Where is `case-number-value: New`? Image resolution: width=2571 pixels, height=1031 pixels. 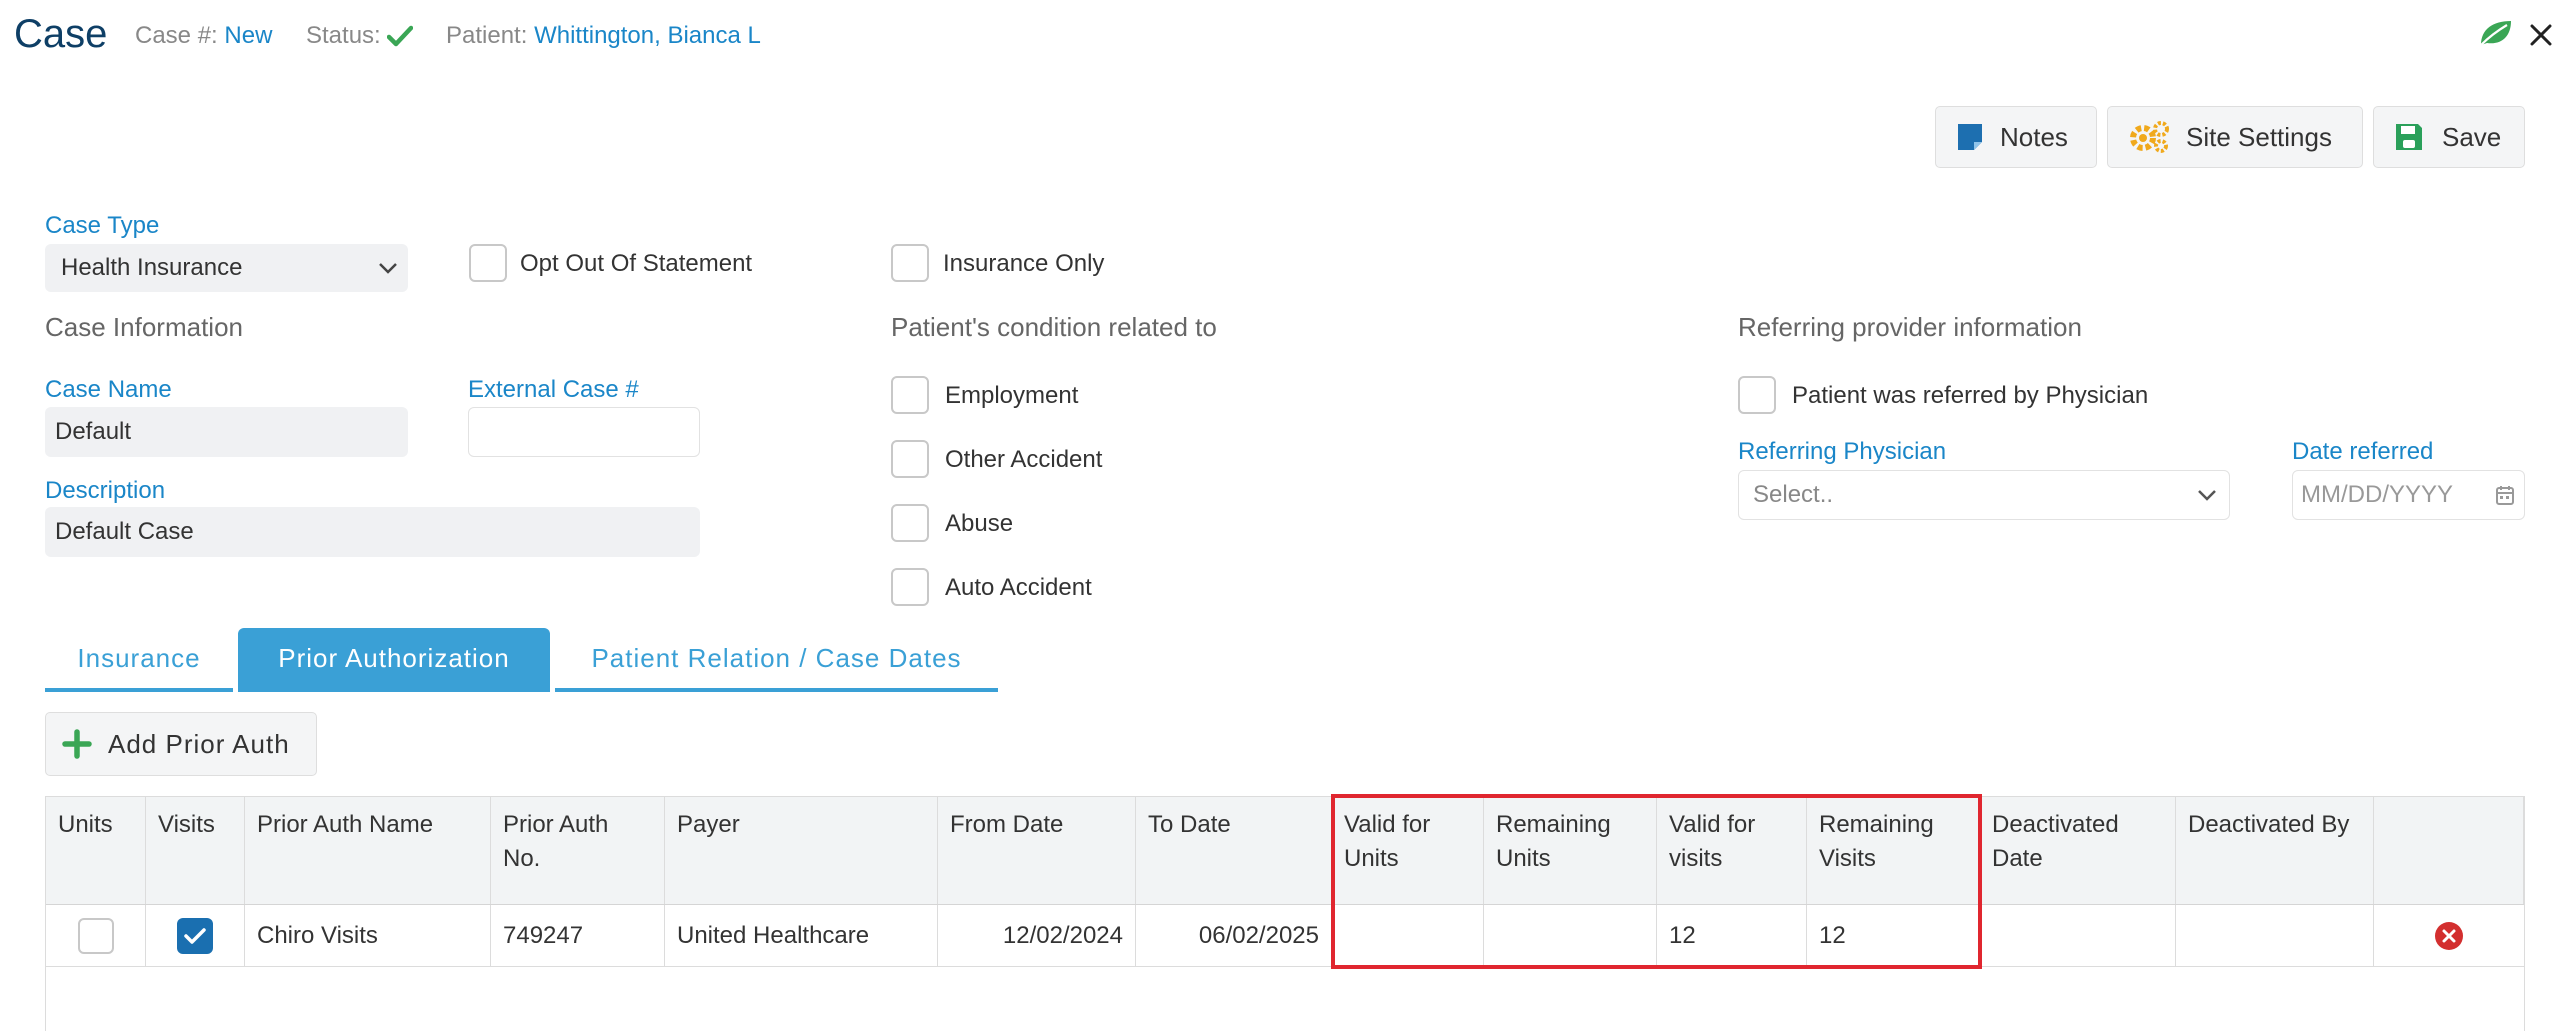
case-number-value: New is located at coordinates (248, 35).